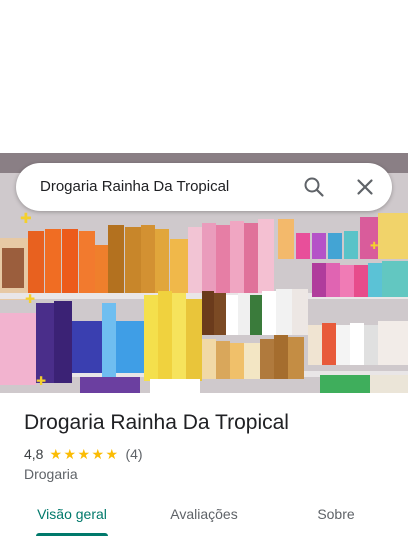  I want to click on tab-reviews: Avaliações, so click(204, 517).